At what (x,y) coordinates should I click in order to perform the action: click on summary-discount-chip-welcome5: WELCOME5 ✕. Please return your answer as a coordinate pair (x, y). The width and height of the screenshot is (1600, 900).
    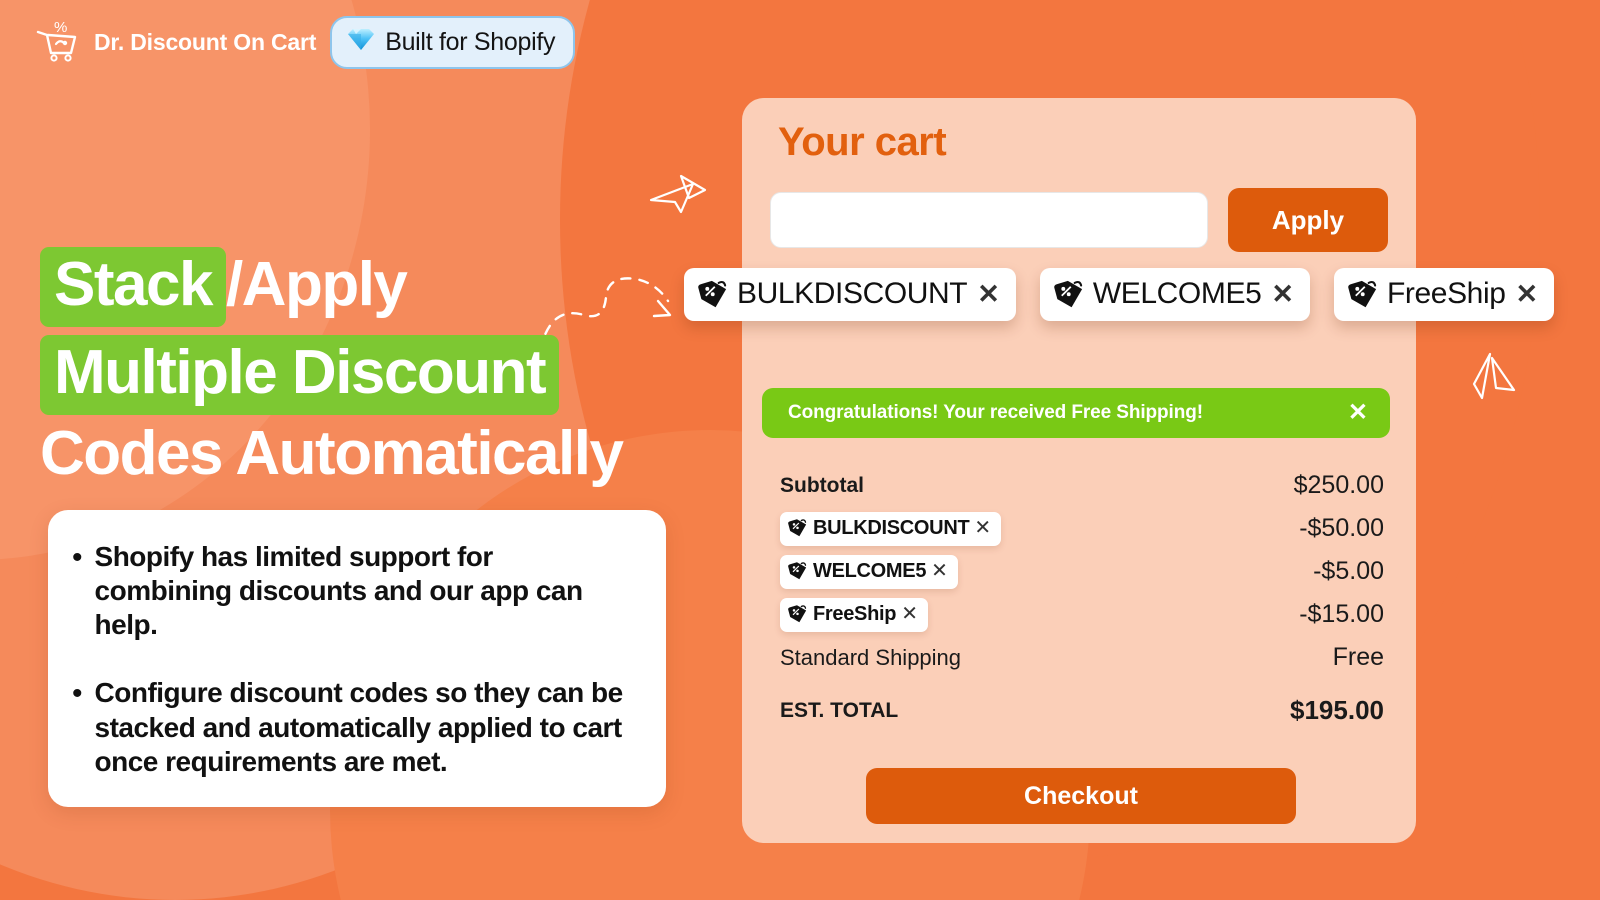
    Looking at the image, I should click on (869, 571).